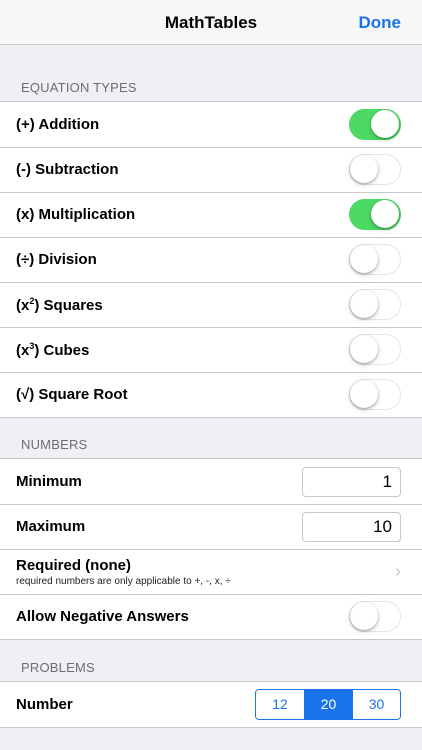  I want to click on row-number: Number 12 20 30, so click(211, 704).